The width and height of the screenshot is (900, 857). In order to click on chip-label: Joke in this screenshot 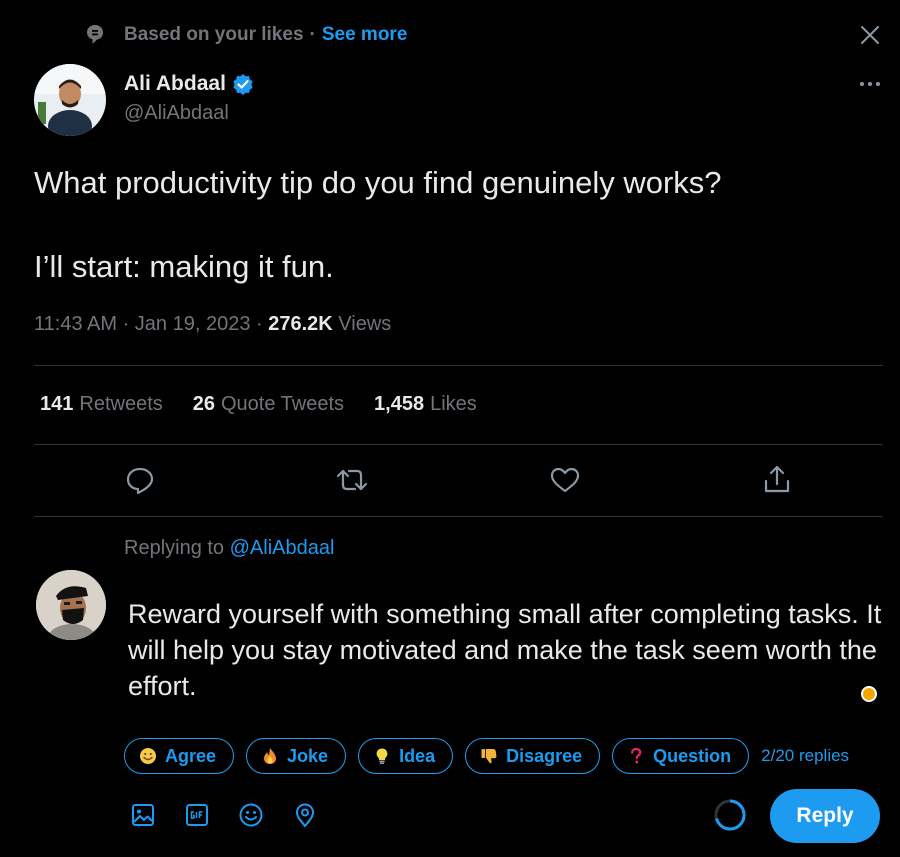, I will do `click(308, 755)`.